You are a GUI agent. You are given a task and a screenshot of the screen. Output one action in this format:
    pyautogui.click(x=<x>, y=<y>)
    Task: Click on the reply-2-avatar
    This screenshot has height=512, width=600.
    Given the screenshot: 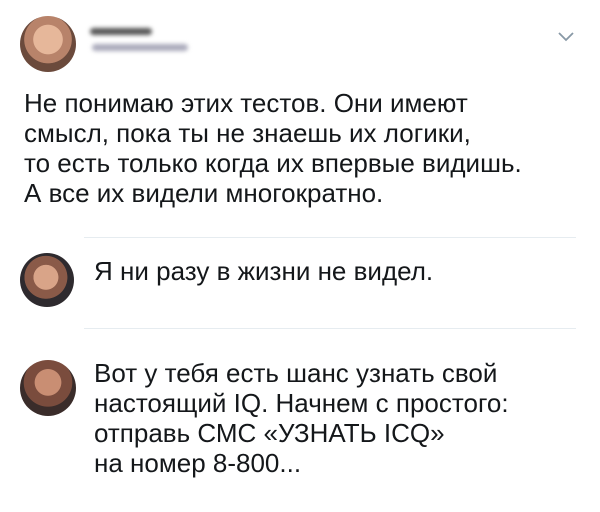 What is the action you would take?
    pyautogui.click(x=48, y=388)
    